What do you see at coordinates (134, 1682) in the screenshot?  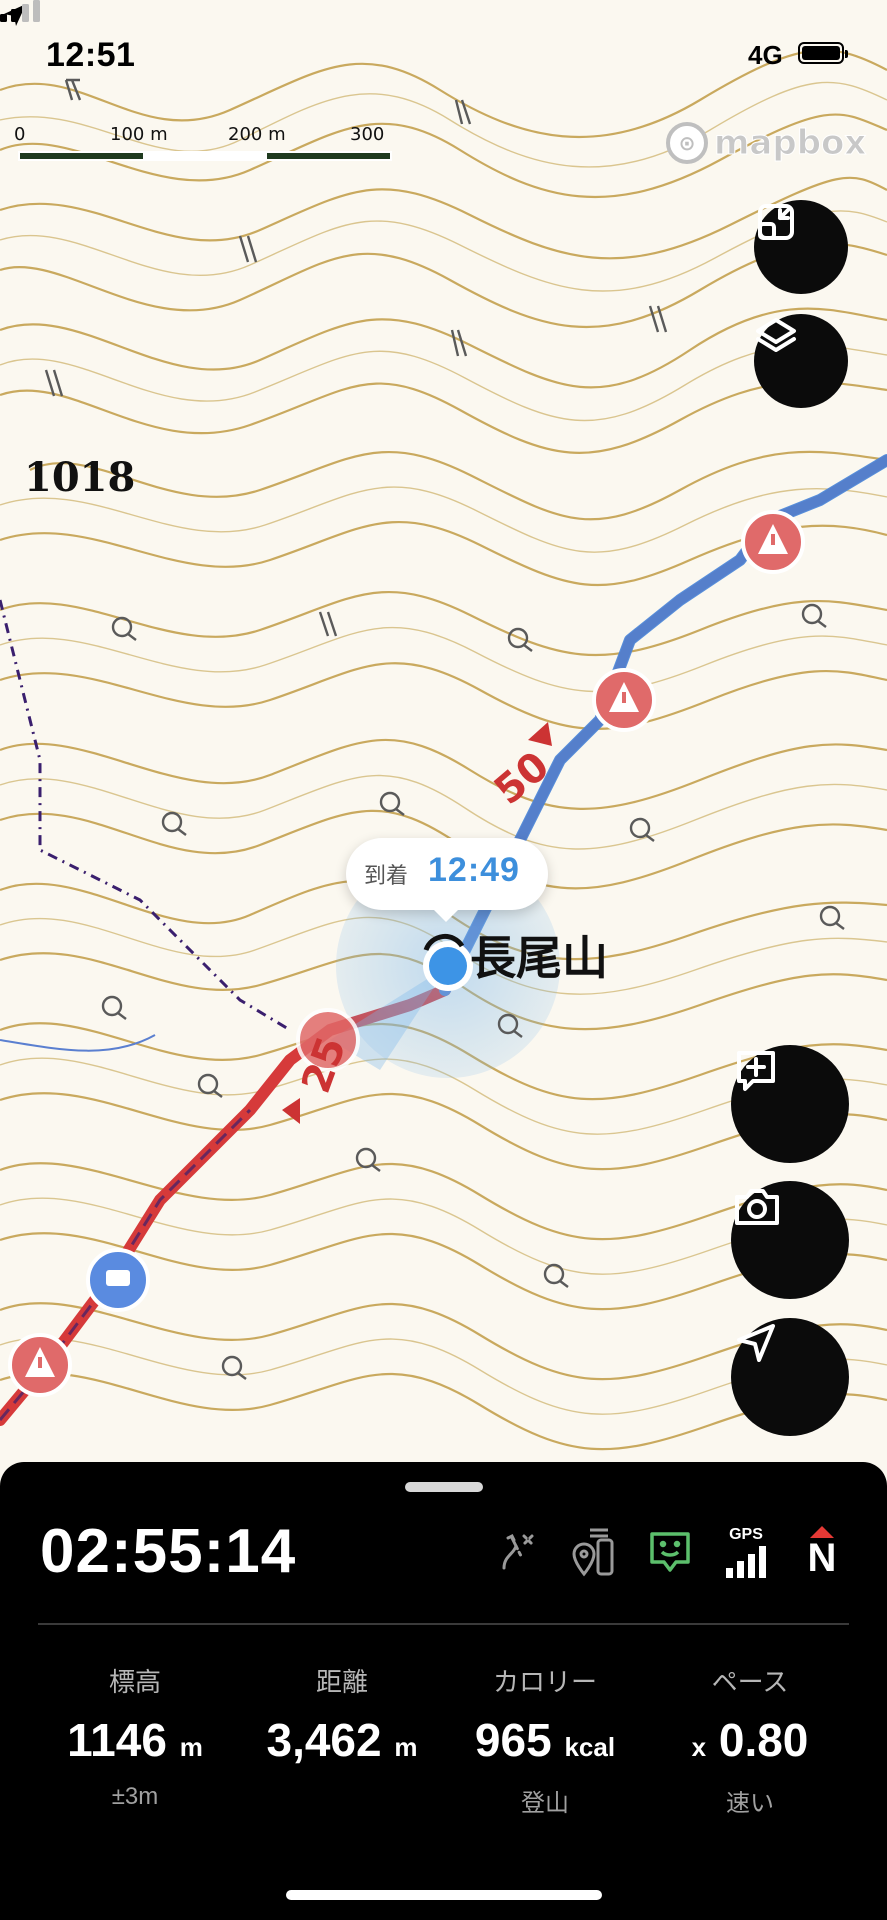 I see `stat-elevation-label: 標高` at bounding box center [134, 1682].